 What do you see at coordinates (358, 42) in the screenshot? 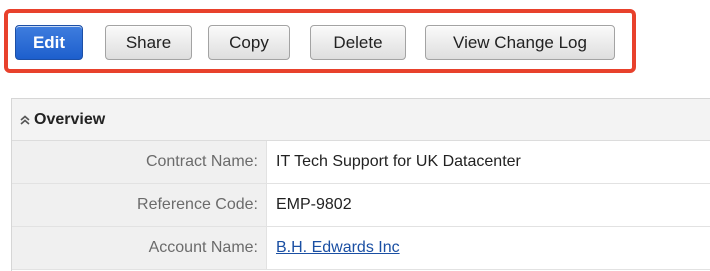
I see `delete-button: Delete` at bounding box center [358, 42].